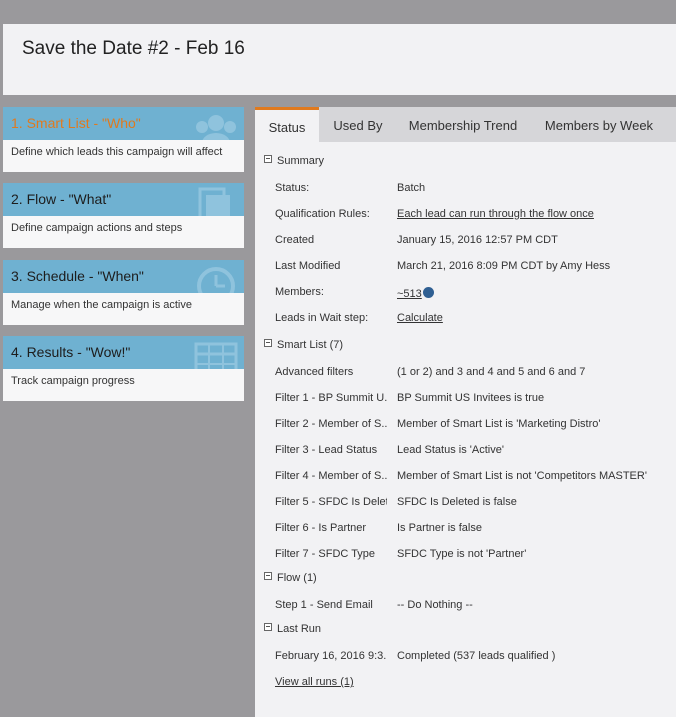 This screenshot has width=676, height=717. Describe the element at coordinates (339, 59) in the screenshot. I see `page-header: Save the Date #2 - Feb 16` at that location.